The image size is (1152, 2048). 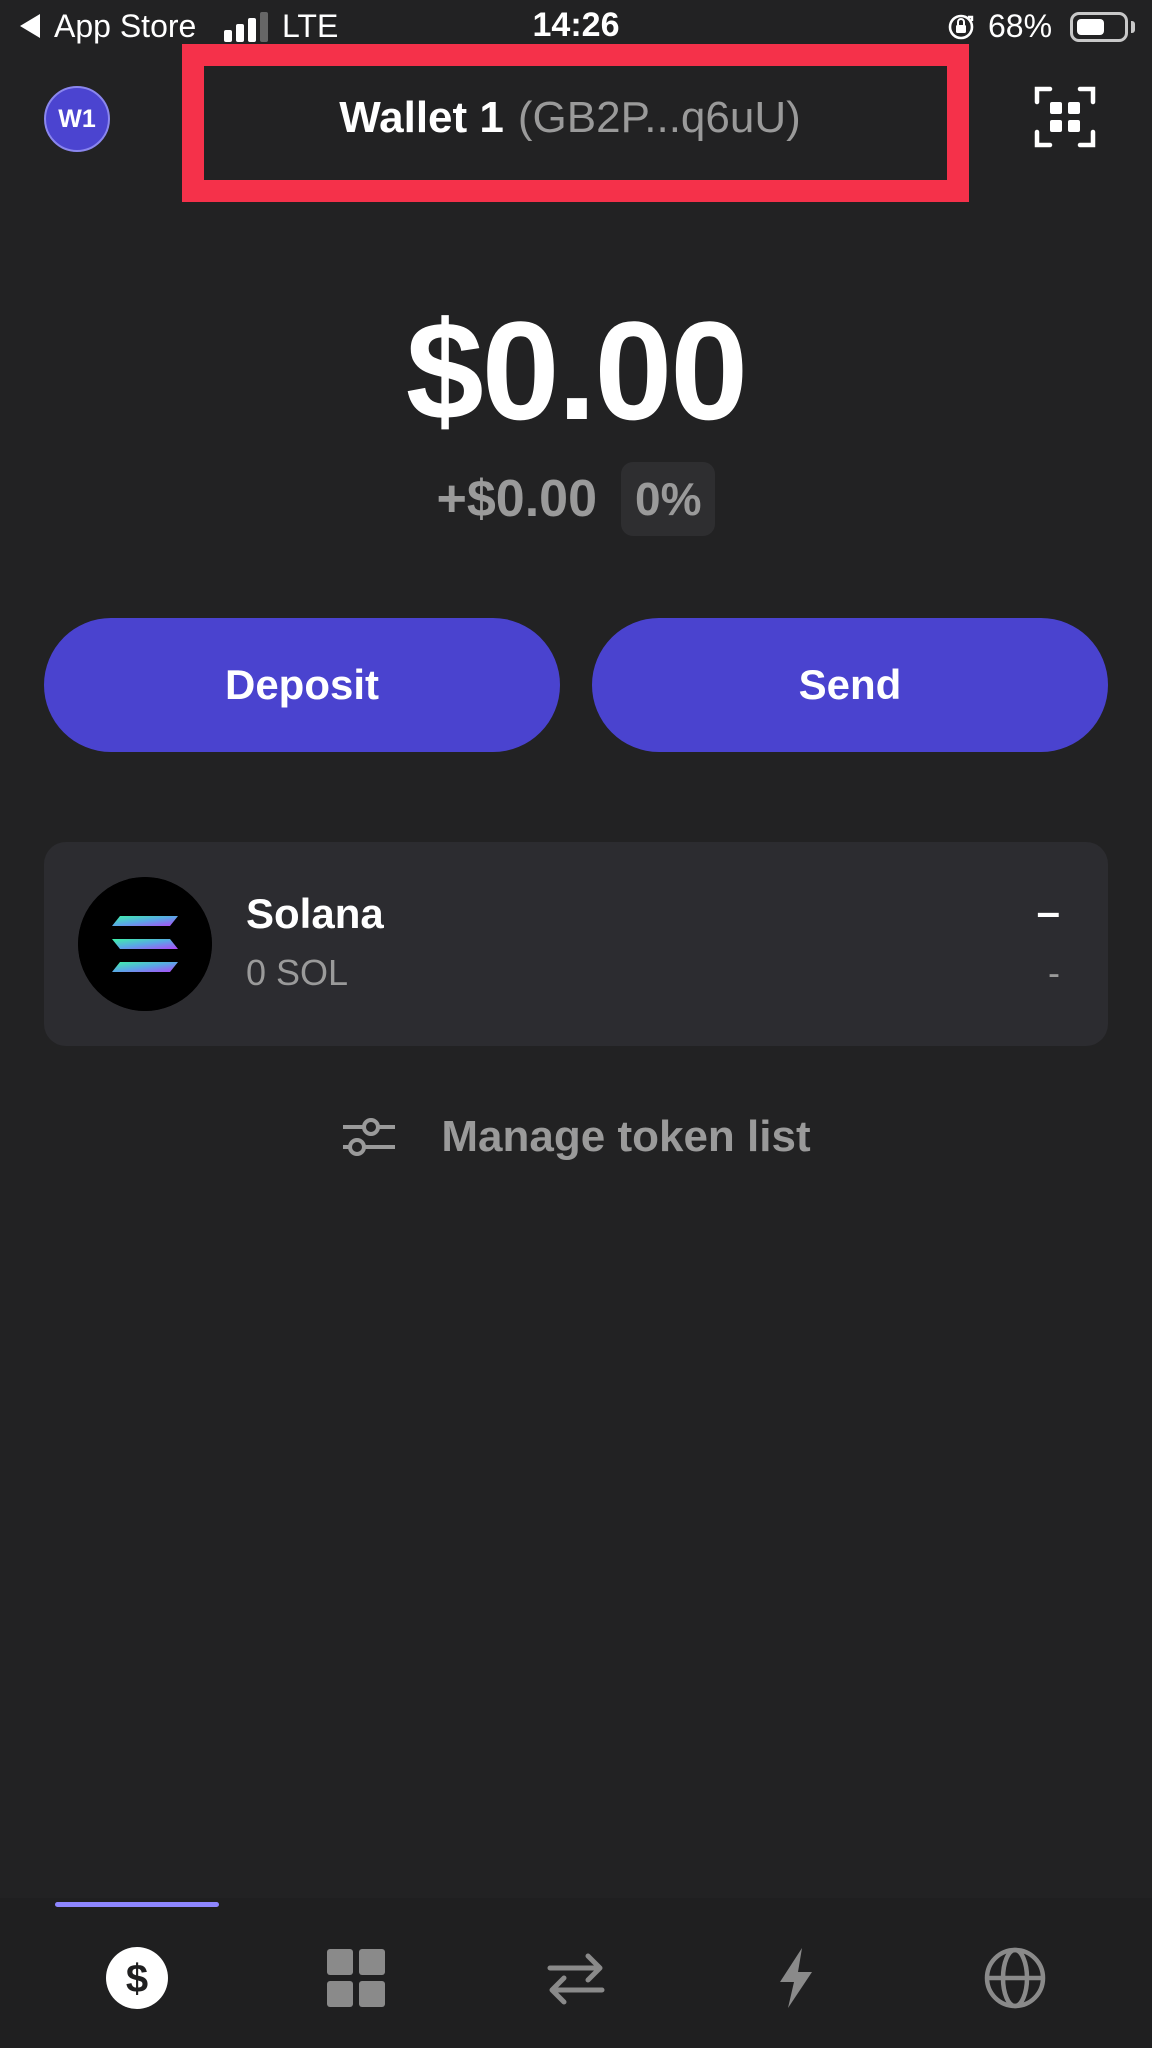 What do you see at coordinates (356, 1978) in the screenshot?
I see `collectibles-grid-icon` at bounding box center [356, 1978].